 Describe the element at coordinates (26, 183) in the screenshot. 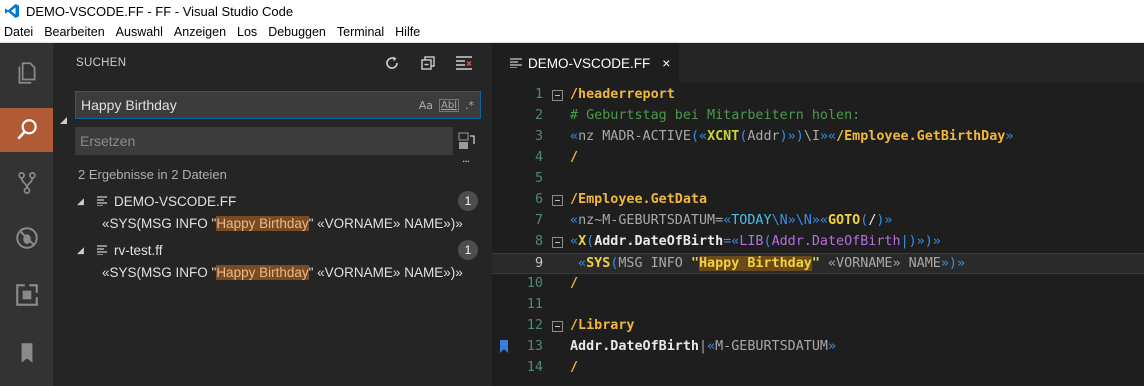

I see `source-control-icon` at that location.